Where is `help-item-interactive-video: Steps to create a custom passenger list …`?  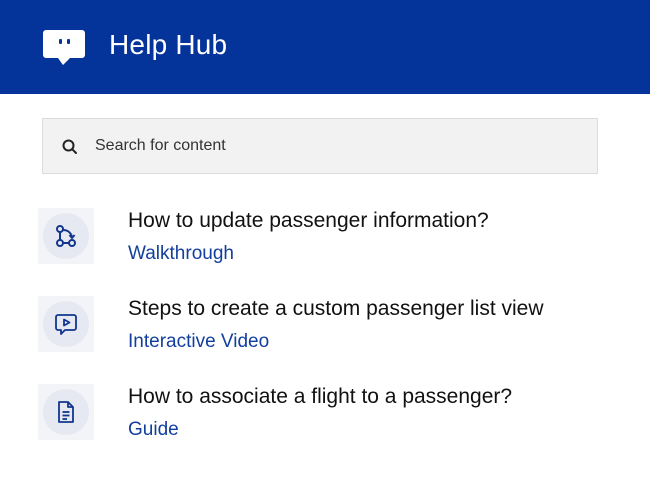
help-item-interactive-video: Steps to create a custom passenger list … is located at coordinates (328, 327).